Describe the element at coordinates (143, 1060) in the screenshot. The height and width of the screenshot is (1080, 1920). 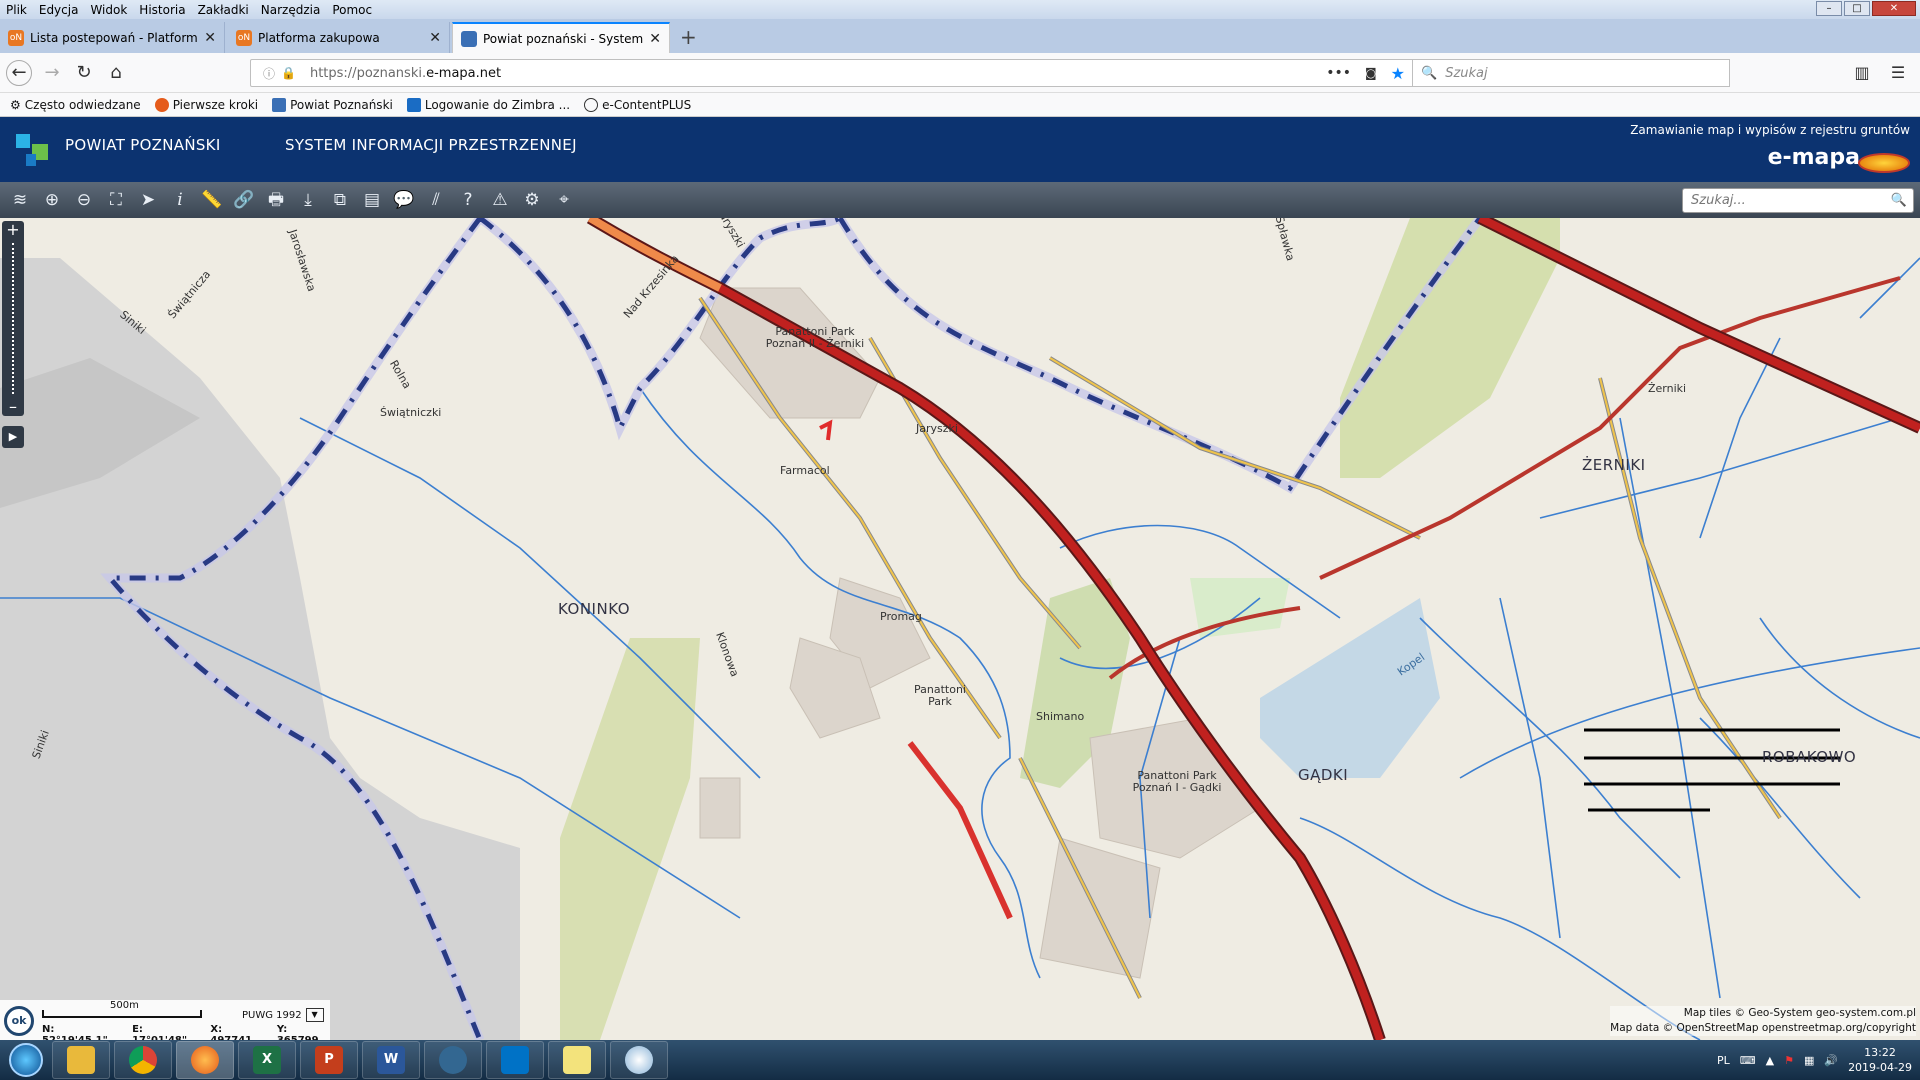
I see `taskbar-chrome` at that location.